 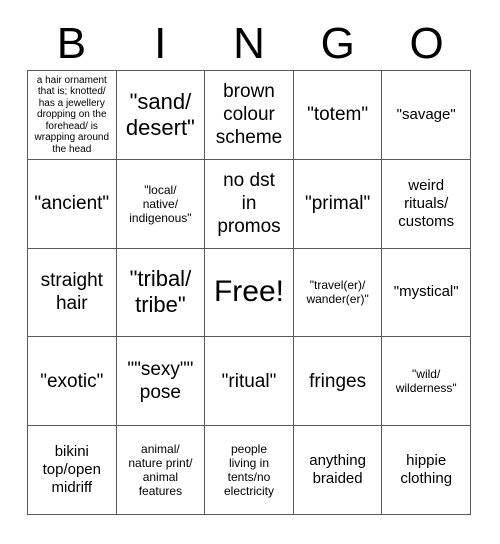 I want to click on bingo-header-letter-b: B, so click(x=71, y=43).